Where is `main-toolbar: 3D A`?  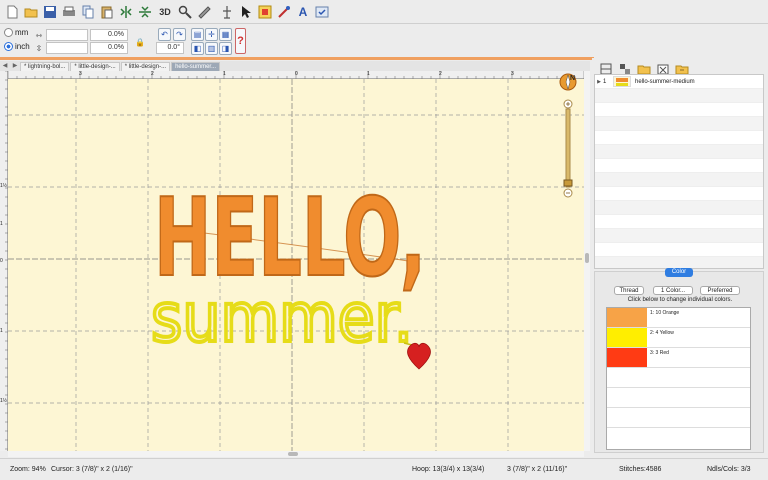 main-toolbar: 3D A is located at coordinates (384, 12).